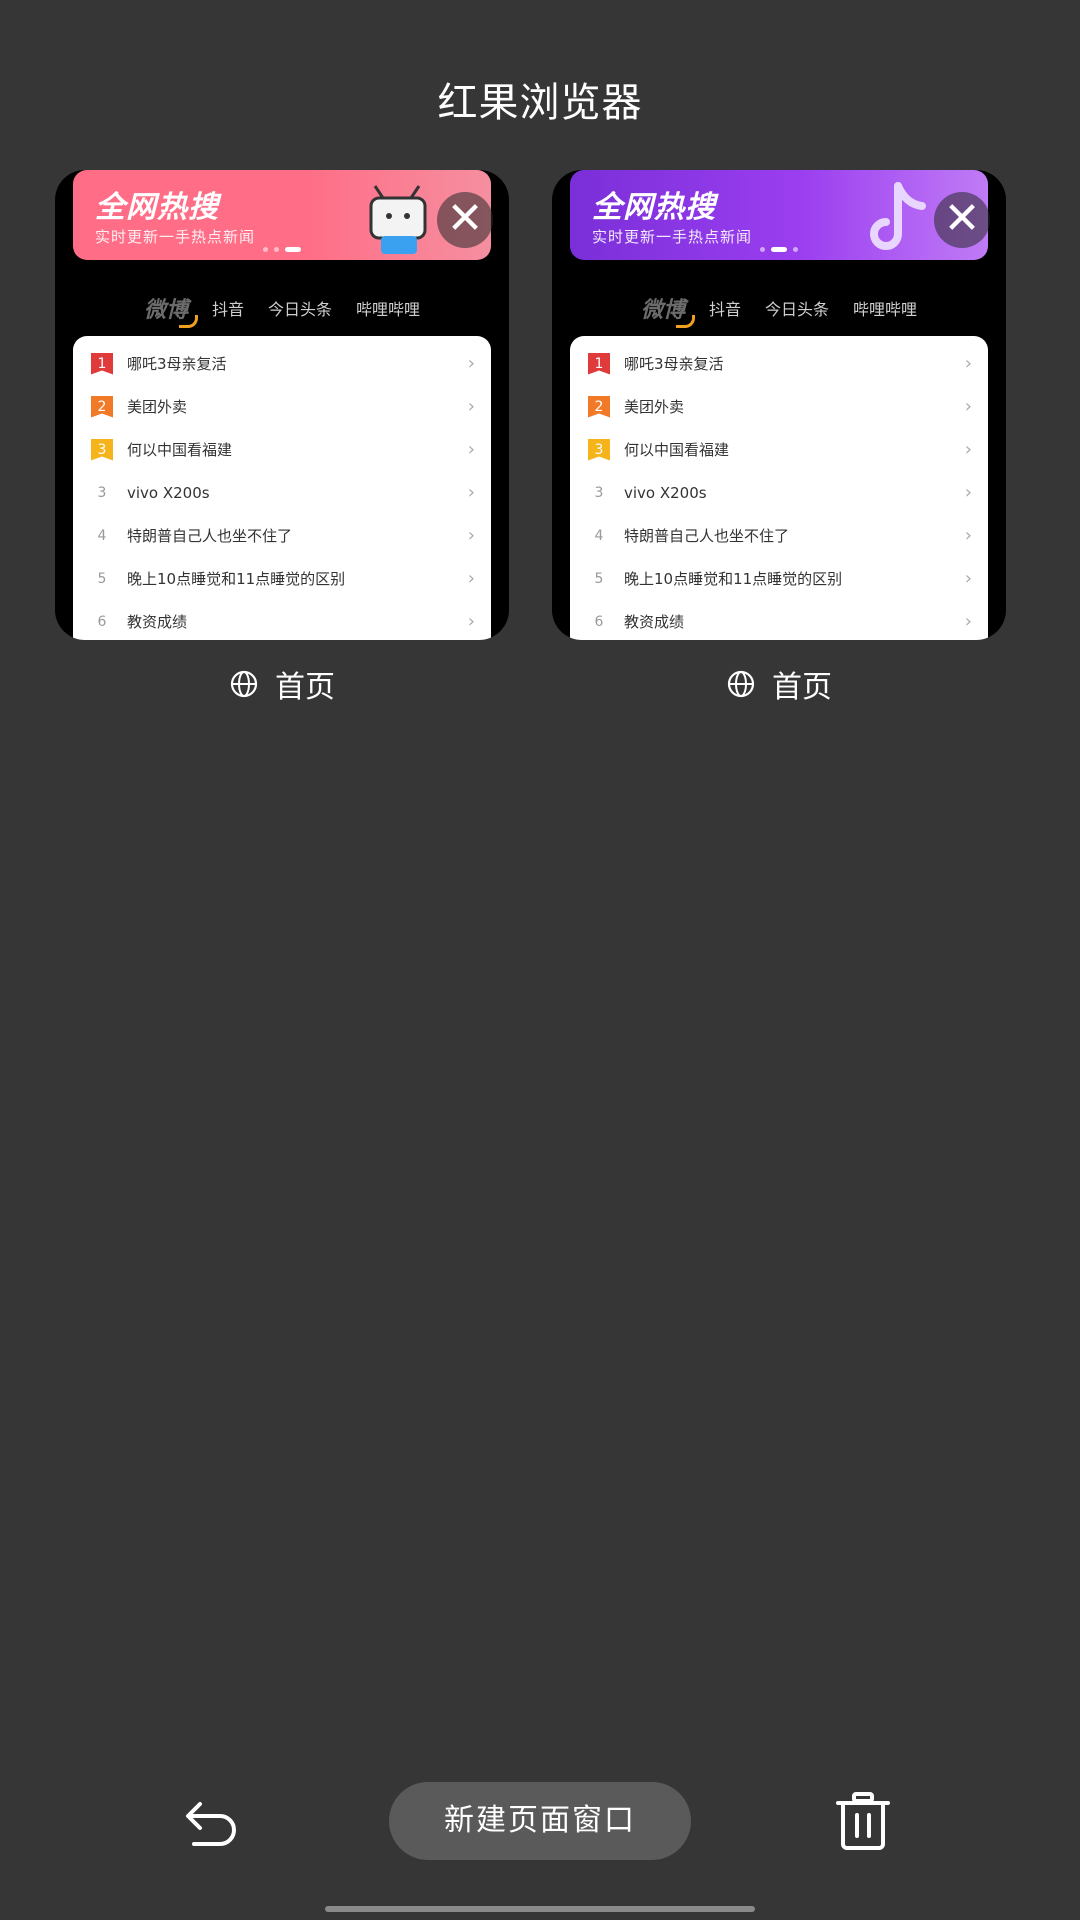 The height and width of the screenshot is (1920, 1080). What do you see at coordinates (540, 1909) in the screenshot?
I see `home-indicator` at bounding box center [540, 1909].